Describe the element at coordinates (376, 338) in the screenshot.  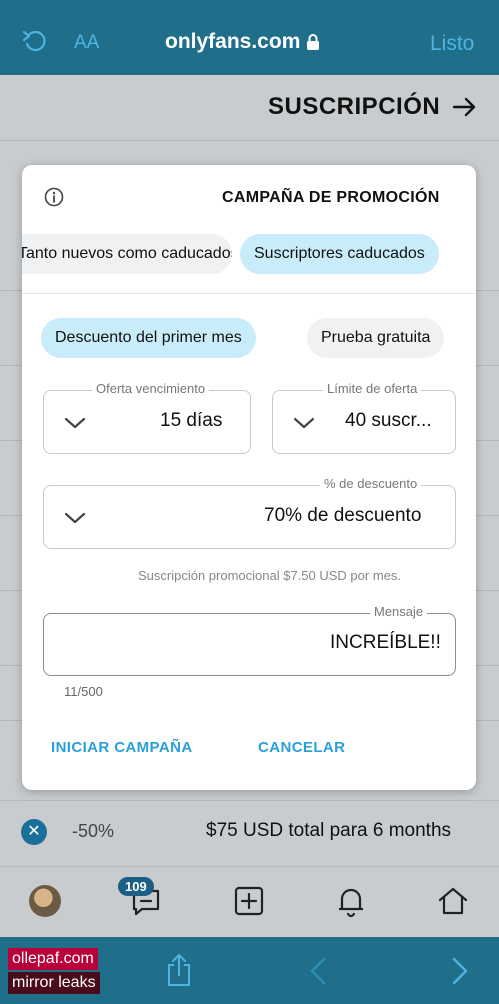
I see `tab-free-trial: Prueba gratuita` at that location.